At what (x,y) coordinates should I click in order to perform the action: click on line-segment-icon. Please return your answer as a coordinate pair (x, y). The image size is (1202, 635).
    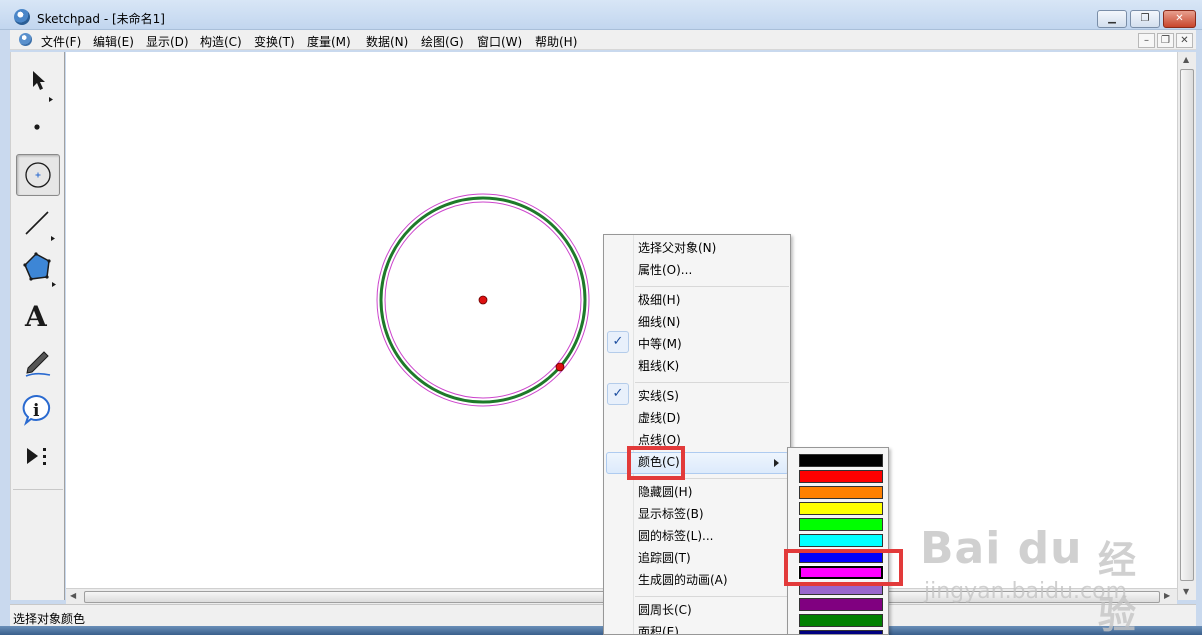
    Looking at the image, I should click on (40, 226).